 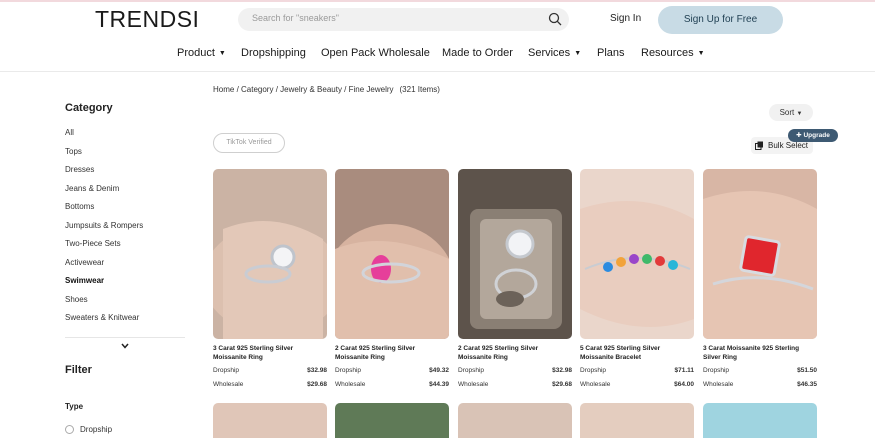 I want to click on dropship-price: $49.32, so click(x=439, y=370).